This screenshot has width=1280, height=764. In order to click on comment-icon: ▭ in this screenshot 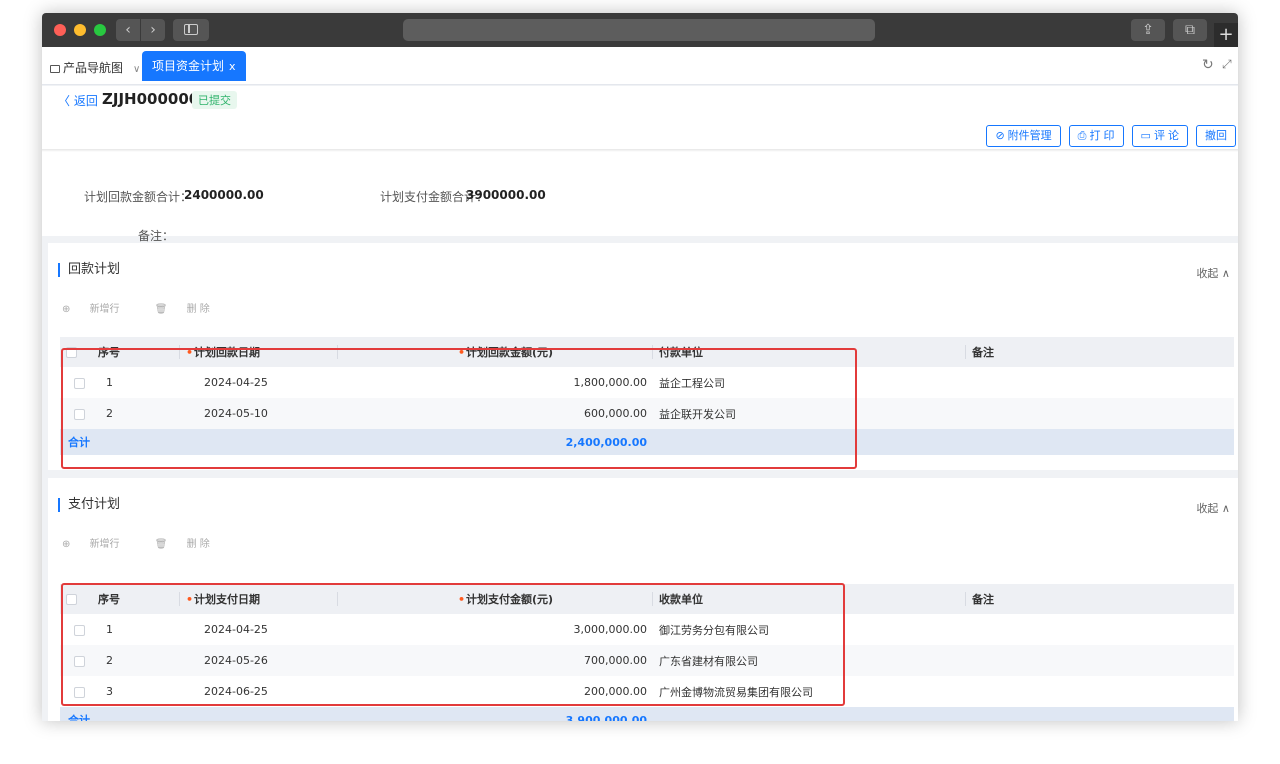, I will do `click(1145, 136)`.